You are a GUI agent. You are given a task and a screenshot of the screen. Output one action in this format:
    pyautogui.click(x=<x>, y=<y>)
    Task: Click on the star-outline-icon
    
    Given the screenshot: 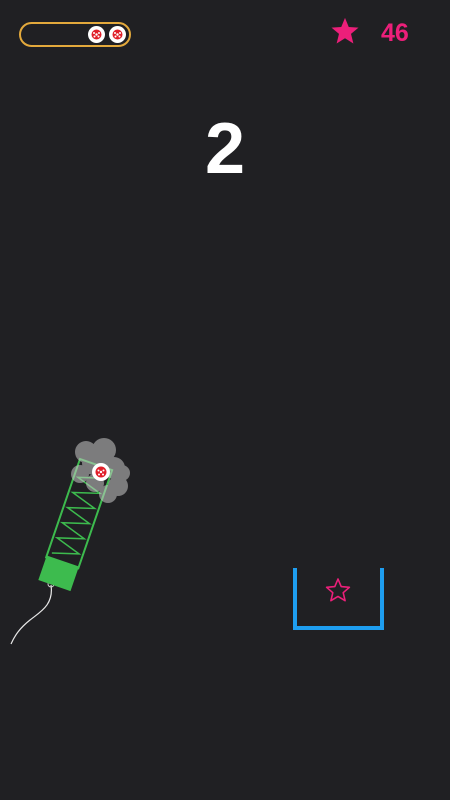 What is the action you would take?
    pyautogui.click(x=338, y=590)
    